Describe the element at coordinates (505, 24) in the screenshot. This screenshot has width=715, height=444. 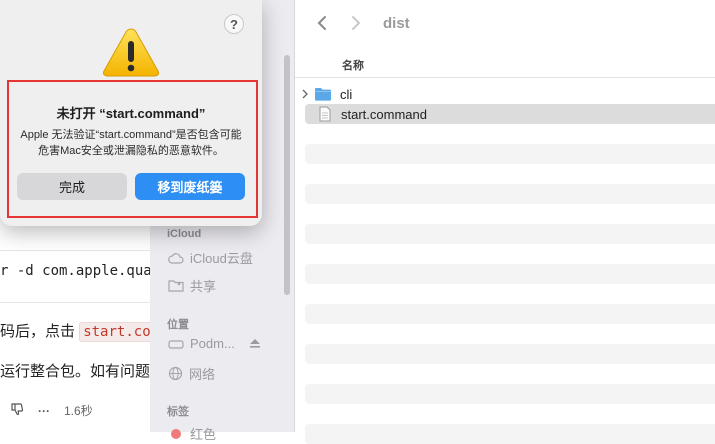
I see `toolbar: dist` at that location.